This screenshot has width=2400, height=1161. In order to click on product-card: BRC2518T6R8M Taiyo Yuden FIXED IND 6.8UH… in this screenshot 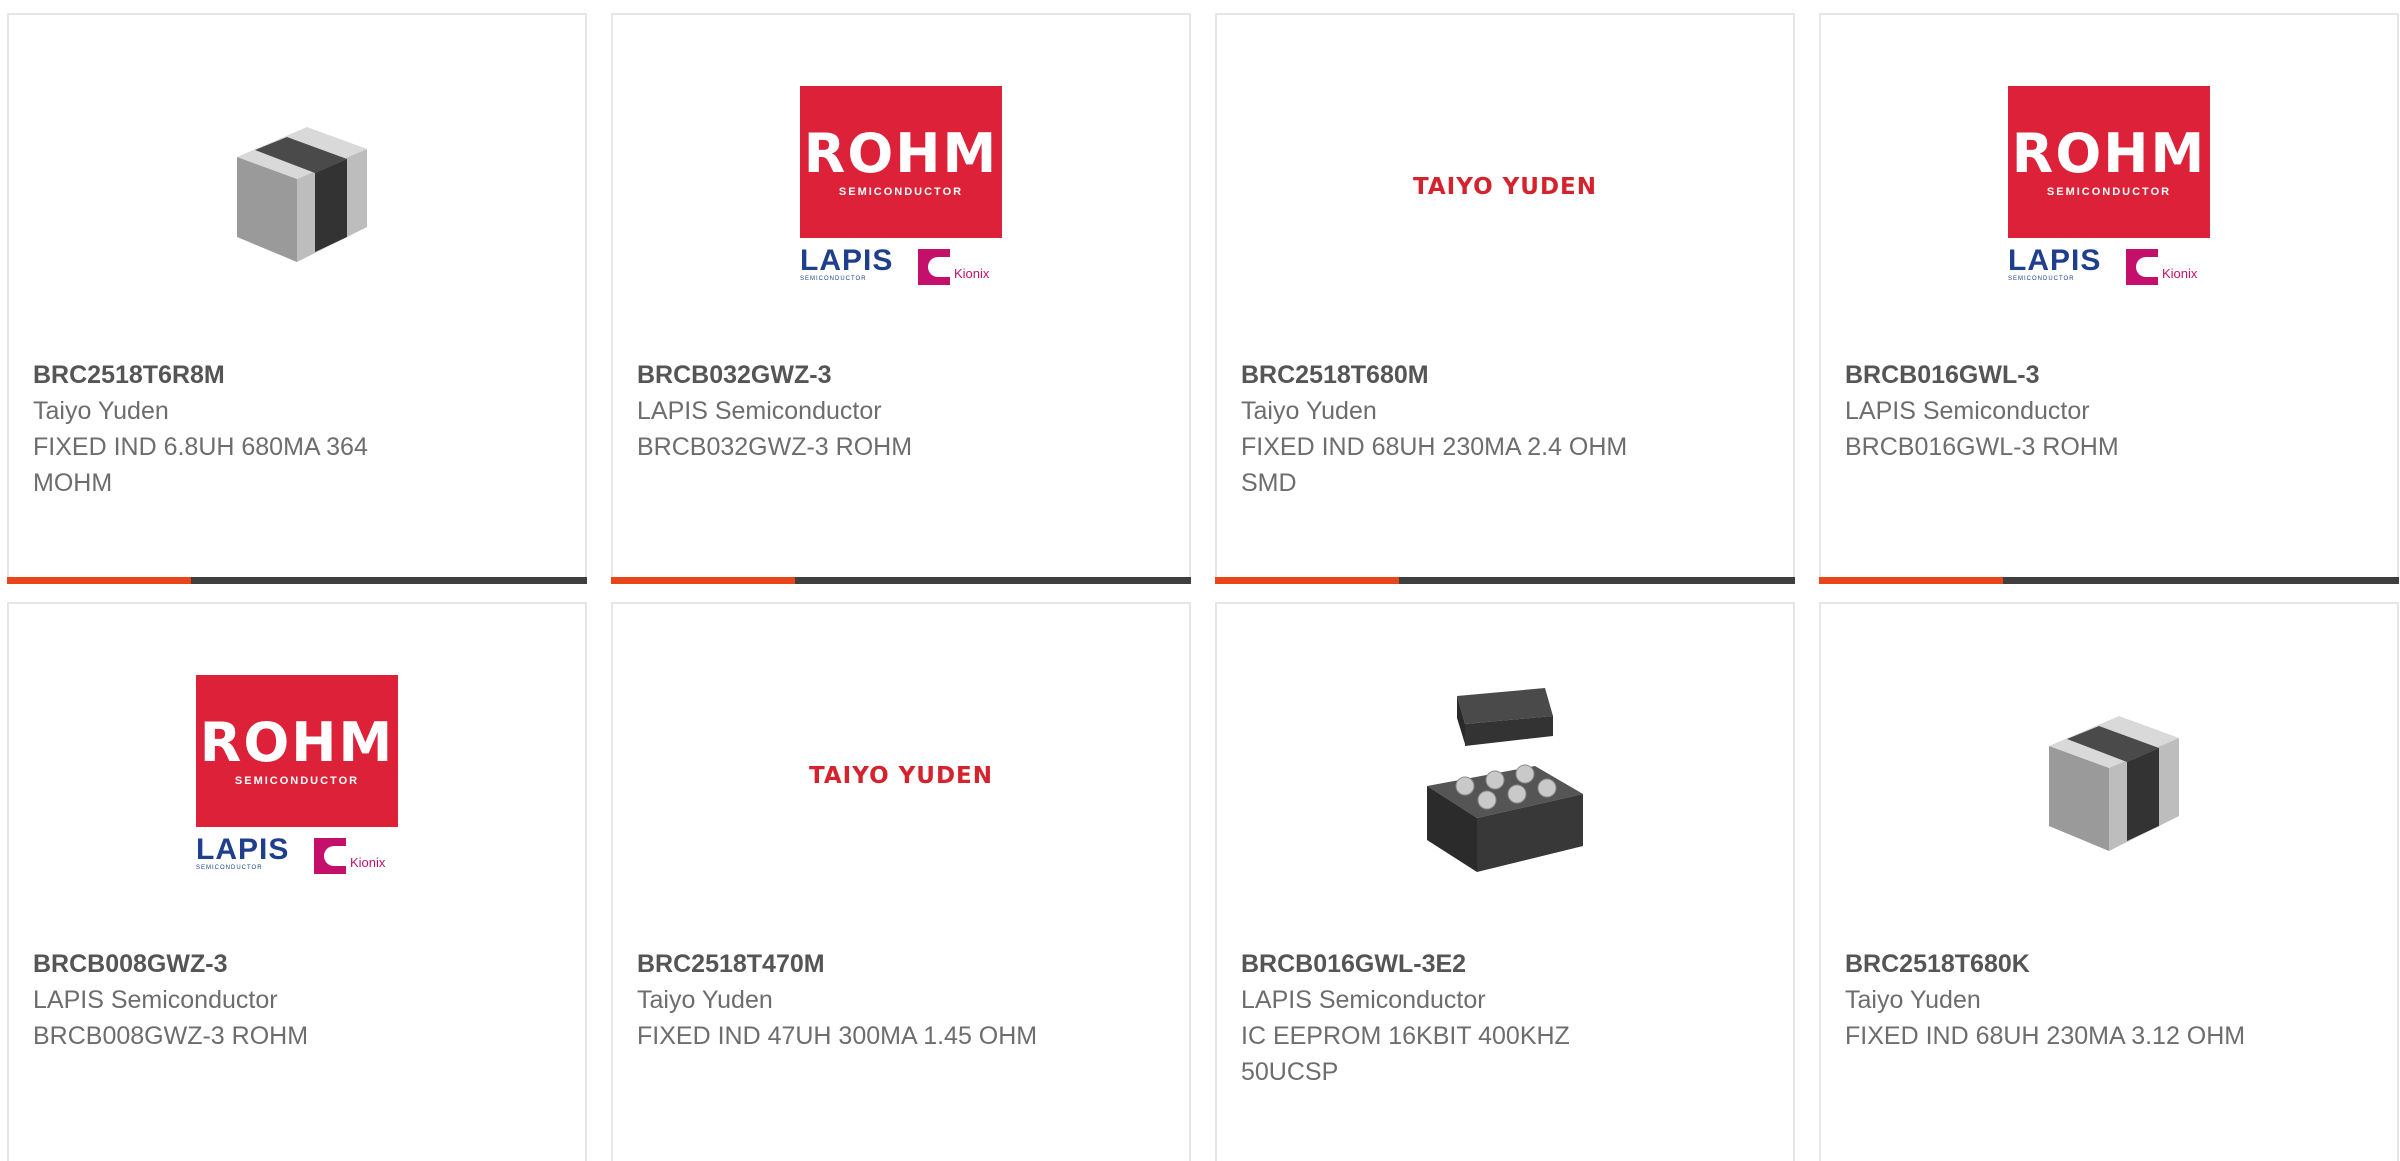, I will do `click(297, 298)`.